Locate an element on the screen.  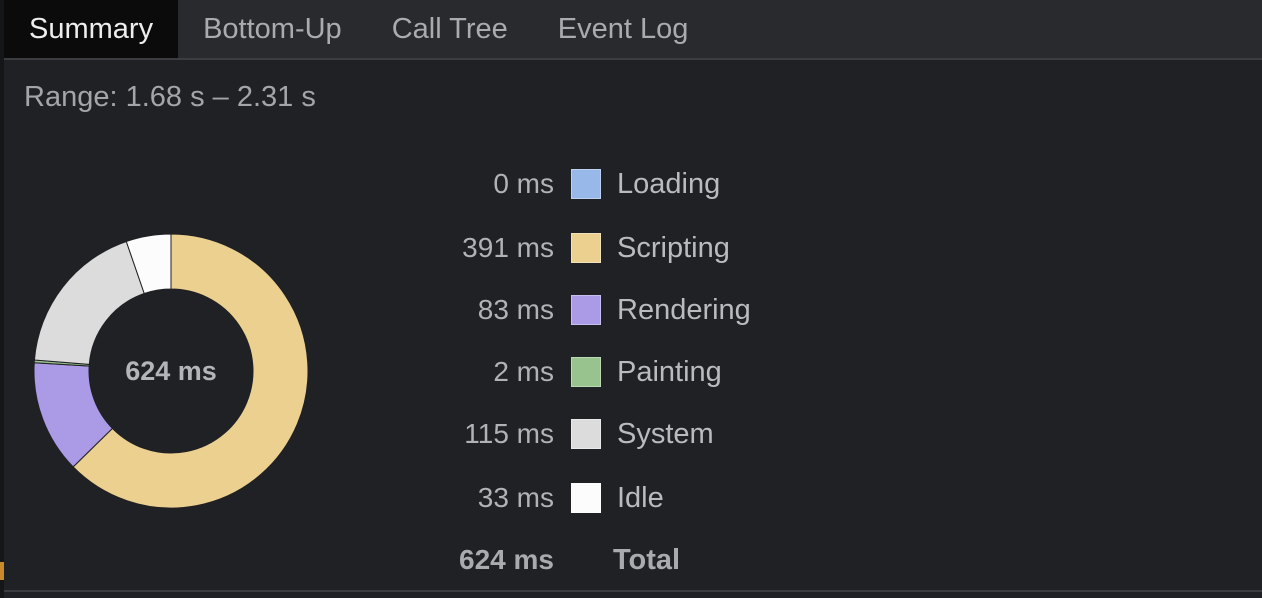
tab-bar: Summary Bottom-Up Call Tree Event Log is located at coordinates (633, 30).